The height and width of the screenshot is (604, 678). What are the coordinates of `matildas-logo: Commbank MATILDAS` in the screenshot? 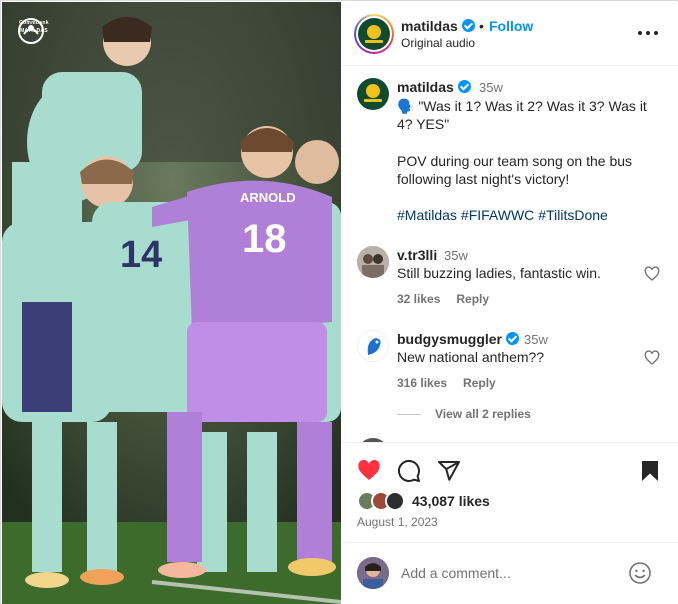 It's located at (34, 31).